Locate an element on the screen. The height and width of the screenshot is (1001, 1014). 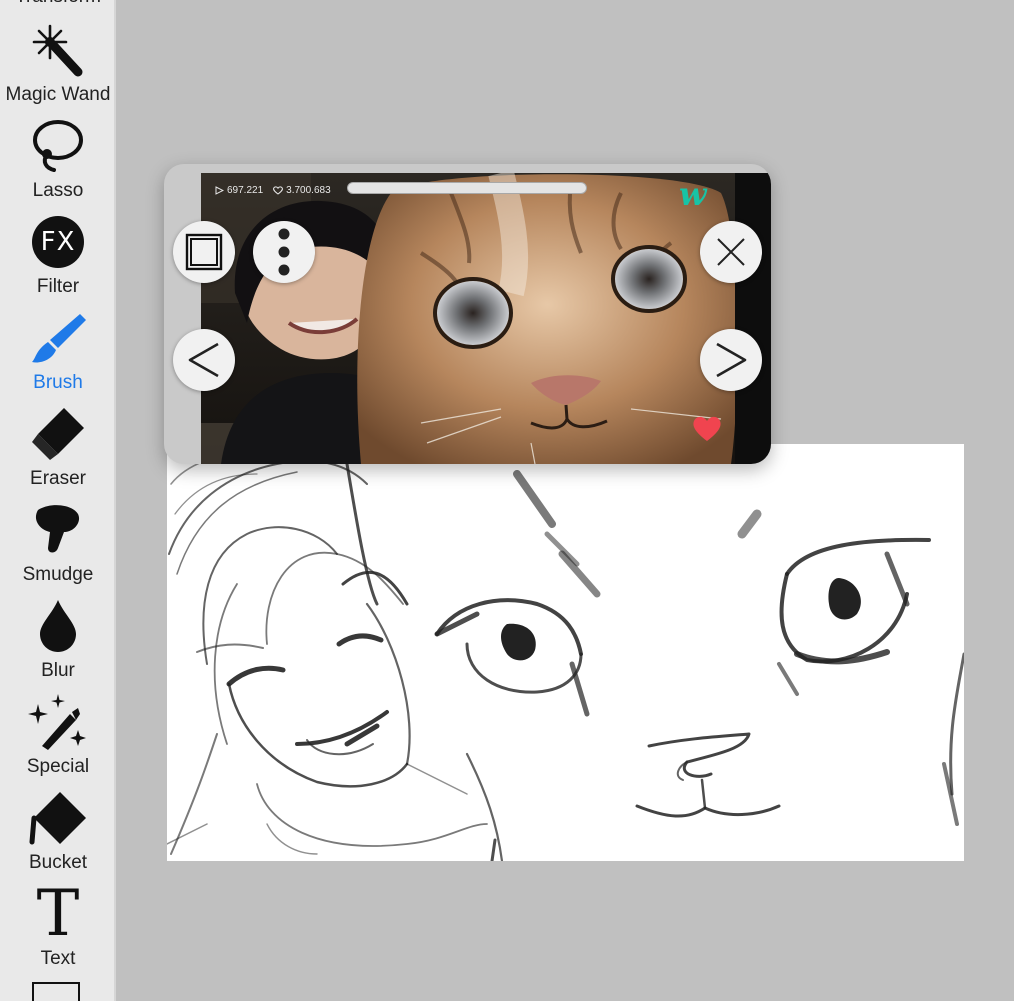
chevron-right-icon is located at coordinates (731, 360).